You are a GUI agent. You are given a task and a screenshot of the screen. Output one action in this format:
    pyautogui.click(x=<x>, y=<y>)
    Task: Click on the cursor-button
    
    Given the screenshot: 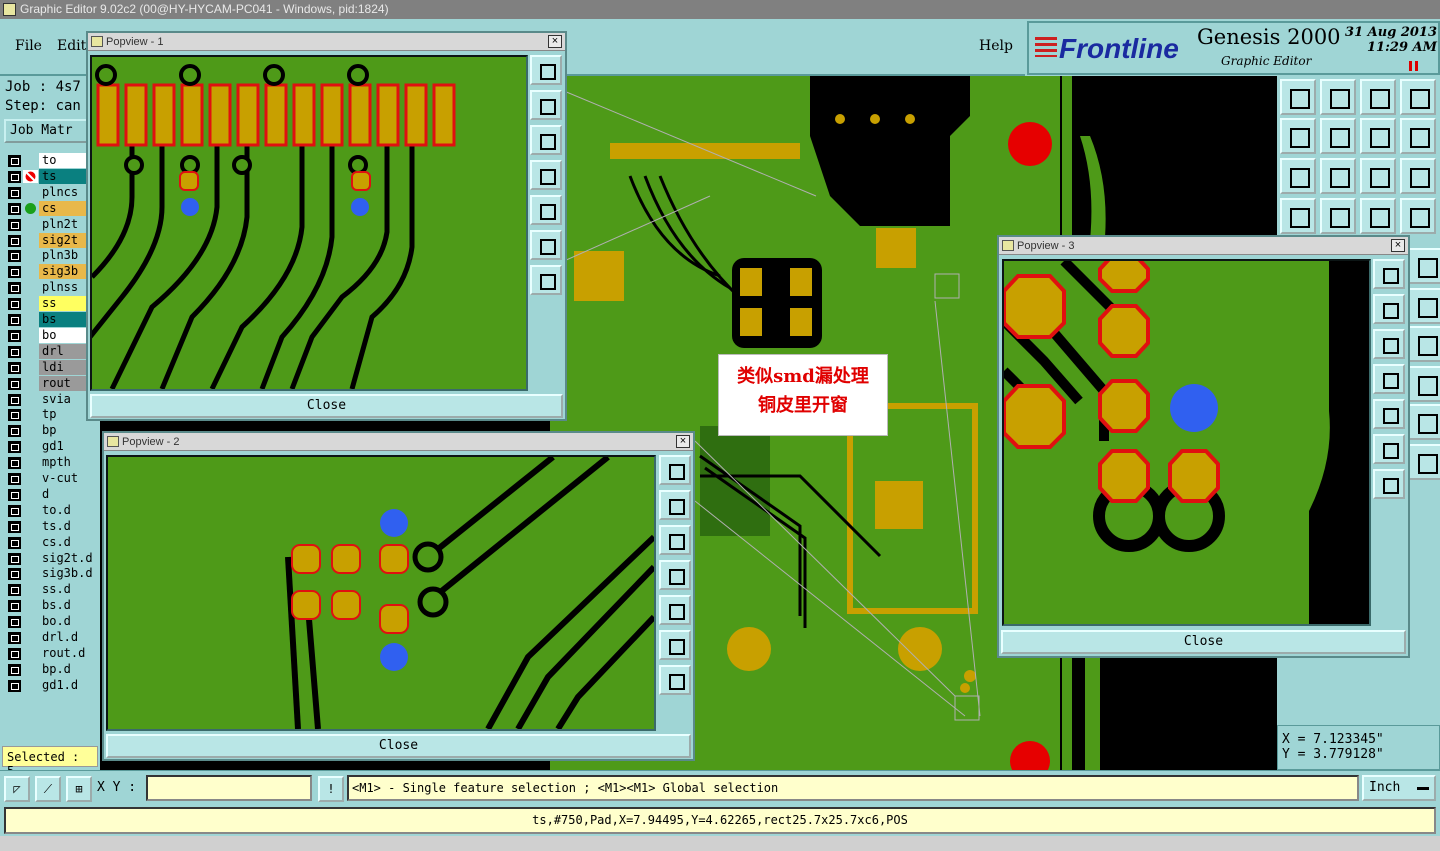 What is the action you would take?
    pyautogui.click(x=1424, y=462)
    